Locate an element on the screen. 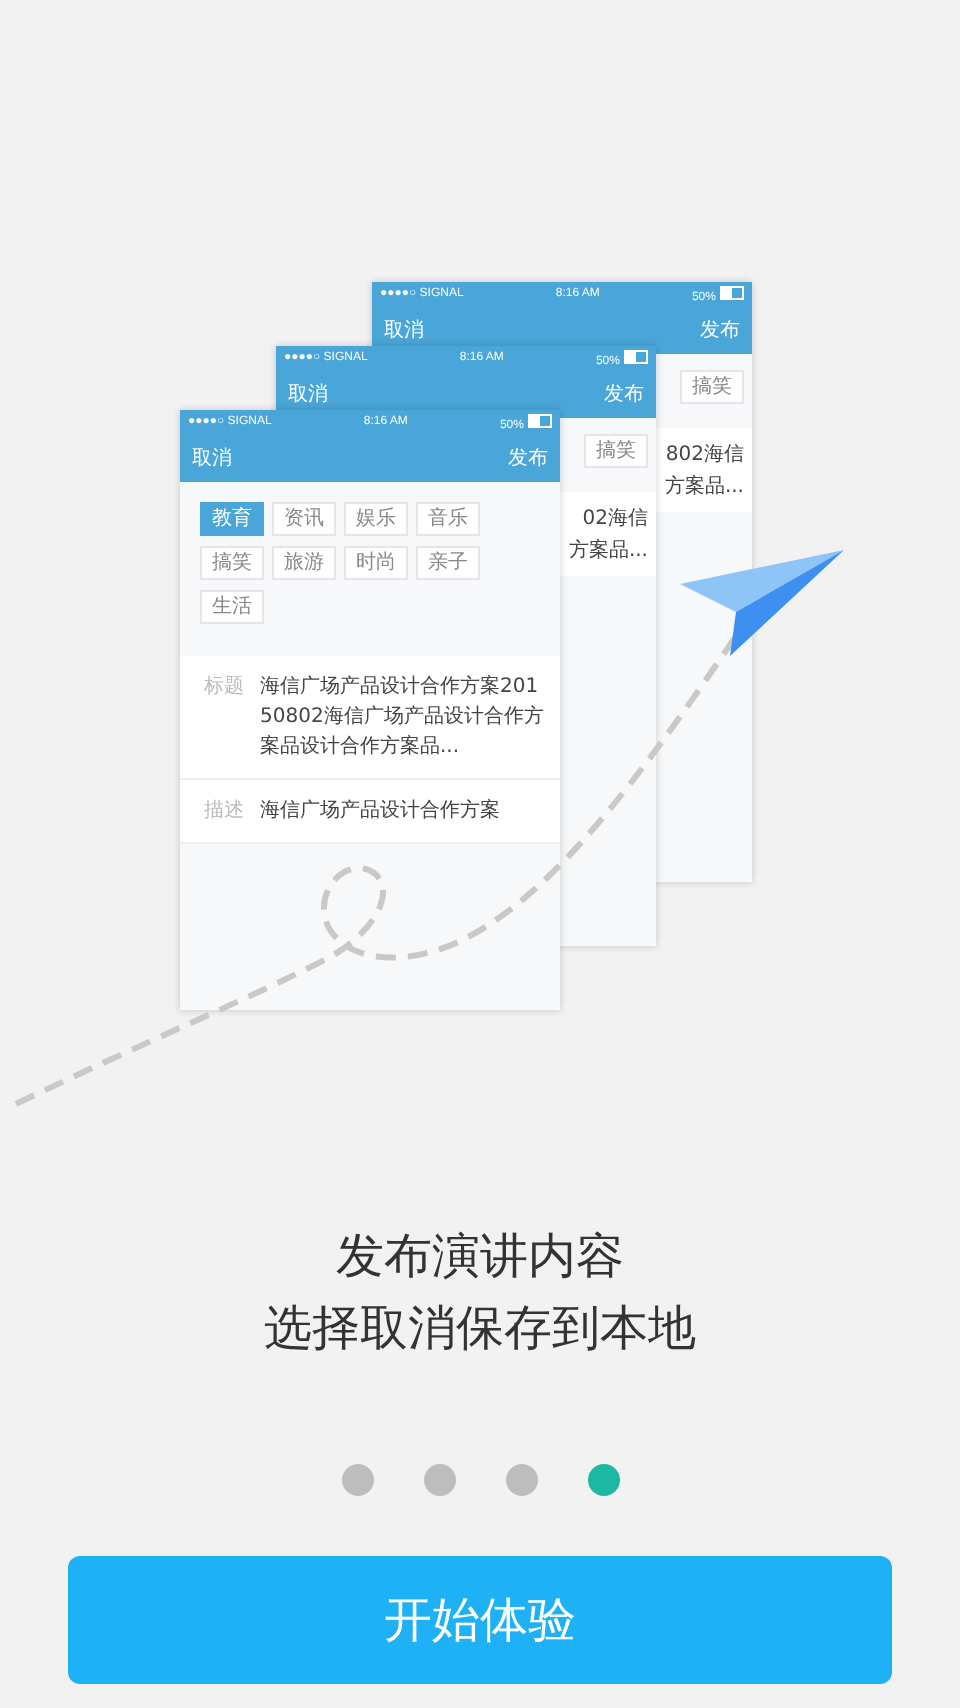  category-tag: 生活 is located at coordinates (232, 607).